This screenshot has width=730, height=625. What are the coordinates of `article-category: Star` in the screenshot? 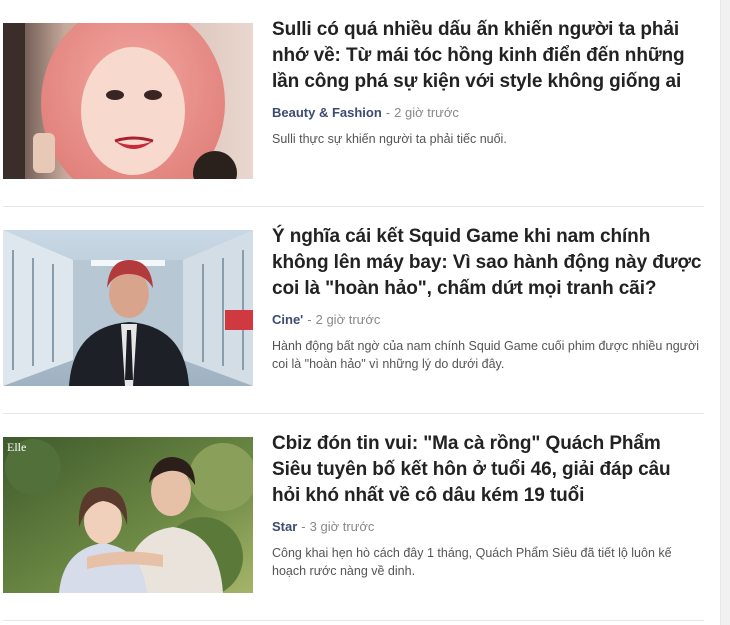 It's located at (284, 526).